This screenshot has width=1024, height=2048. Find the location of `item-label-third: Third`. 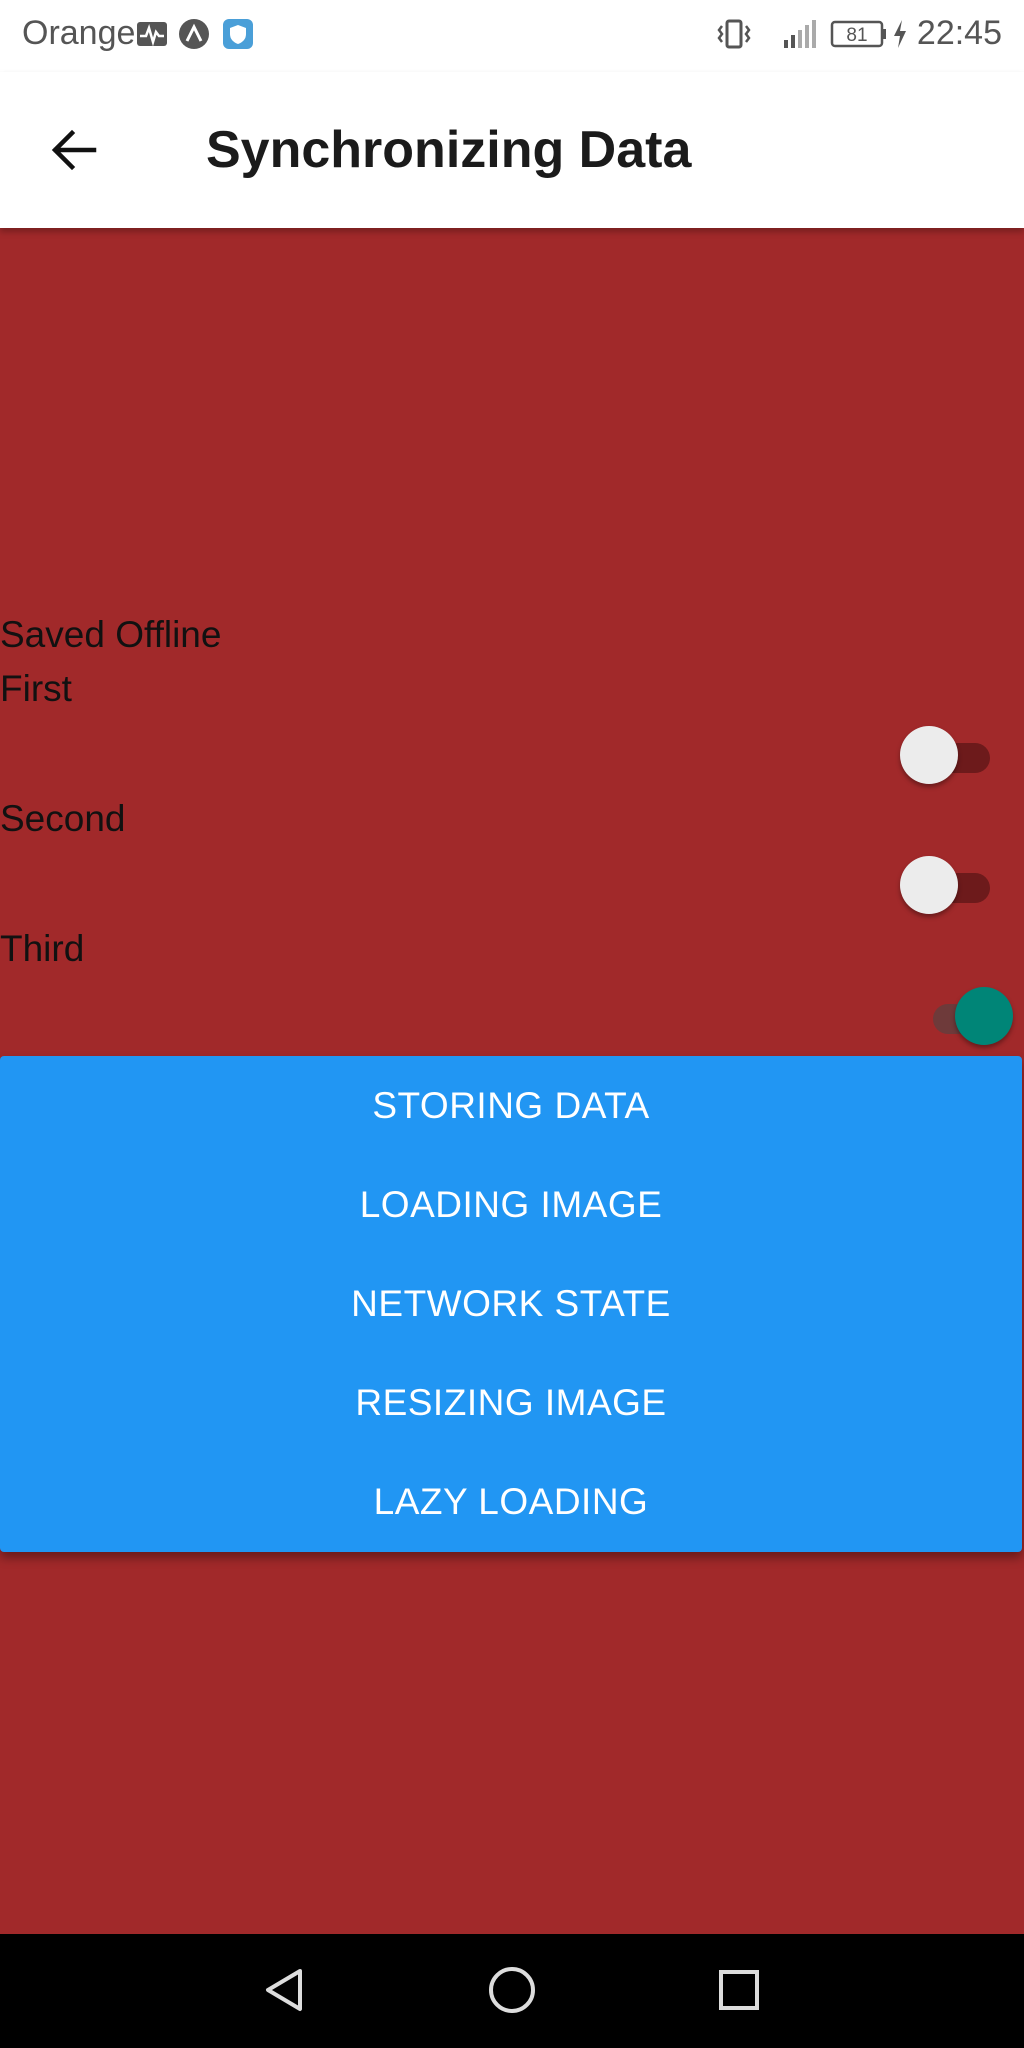

item-label-third: Third is located at coordinates (42, 948).